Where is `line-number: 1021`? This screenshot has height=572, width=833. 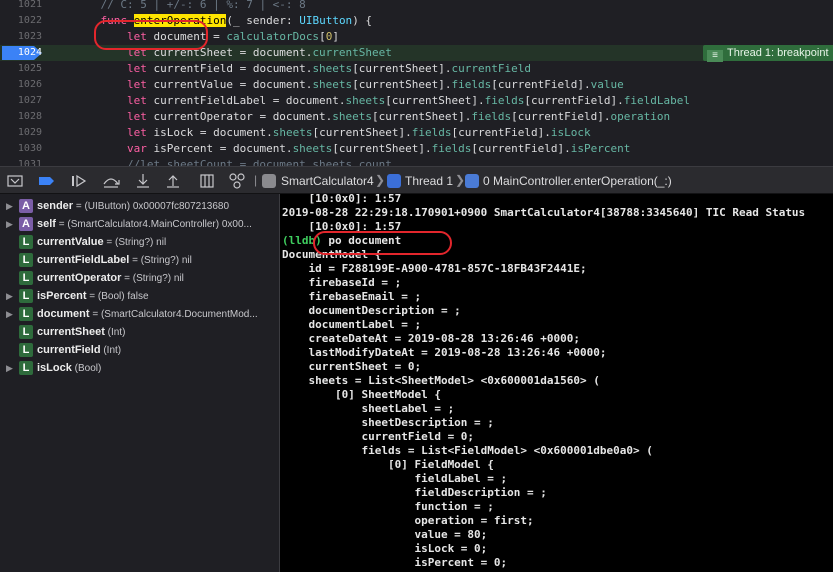 line-number: 1021 is located at coordinates (29, 5).